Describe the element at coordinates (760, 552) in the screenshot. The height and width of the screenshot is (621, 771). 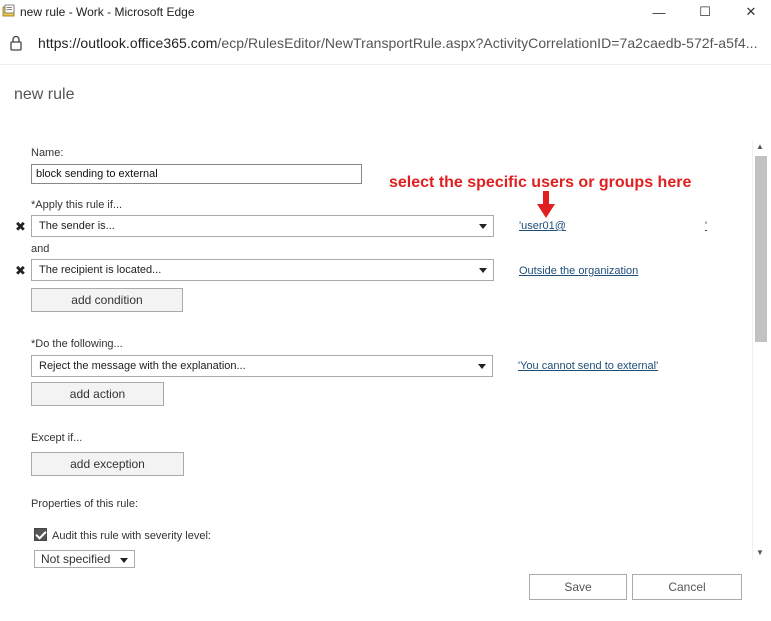
I see `scroll-down-icon: ▼` at that location.